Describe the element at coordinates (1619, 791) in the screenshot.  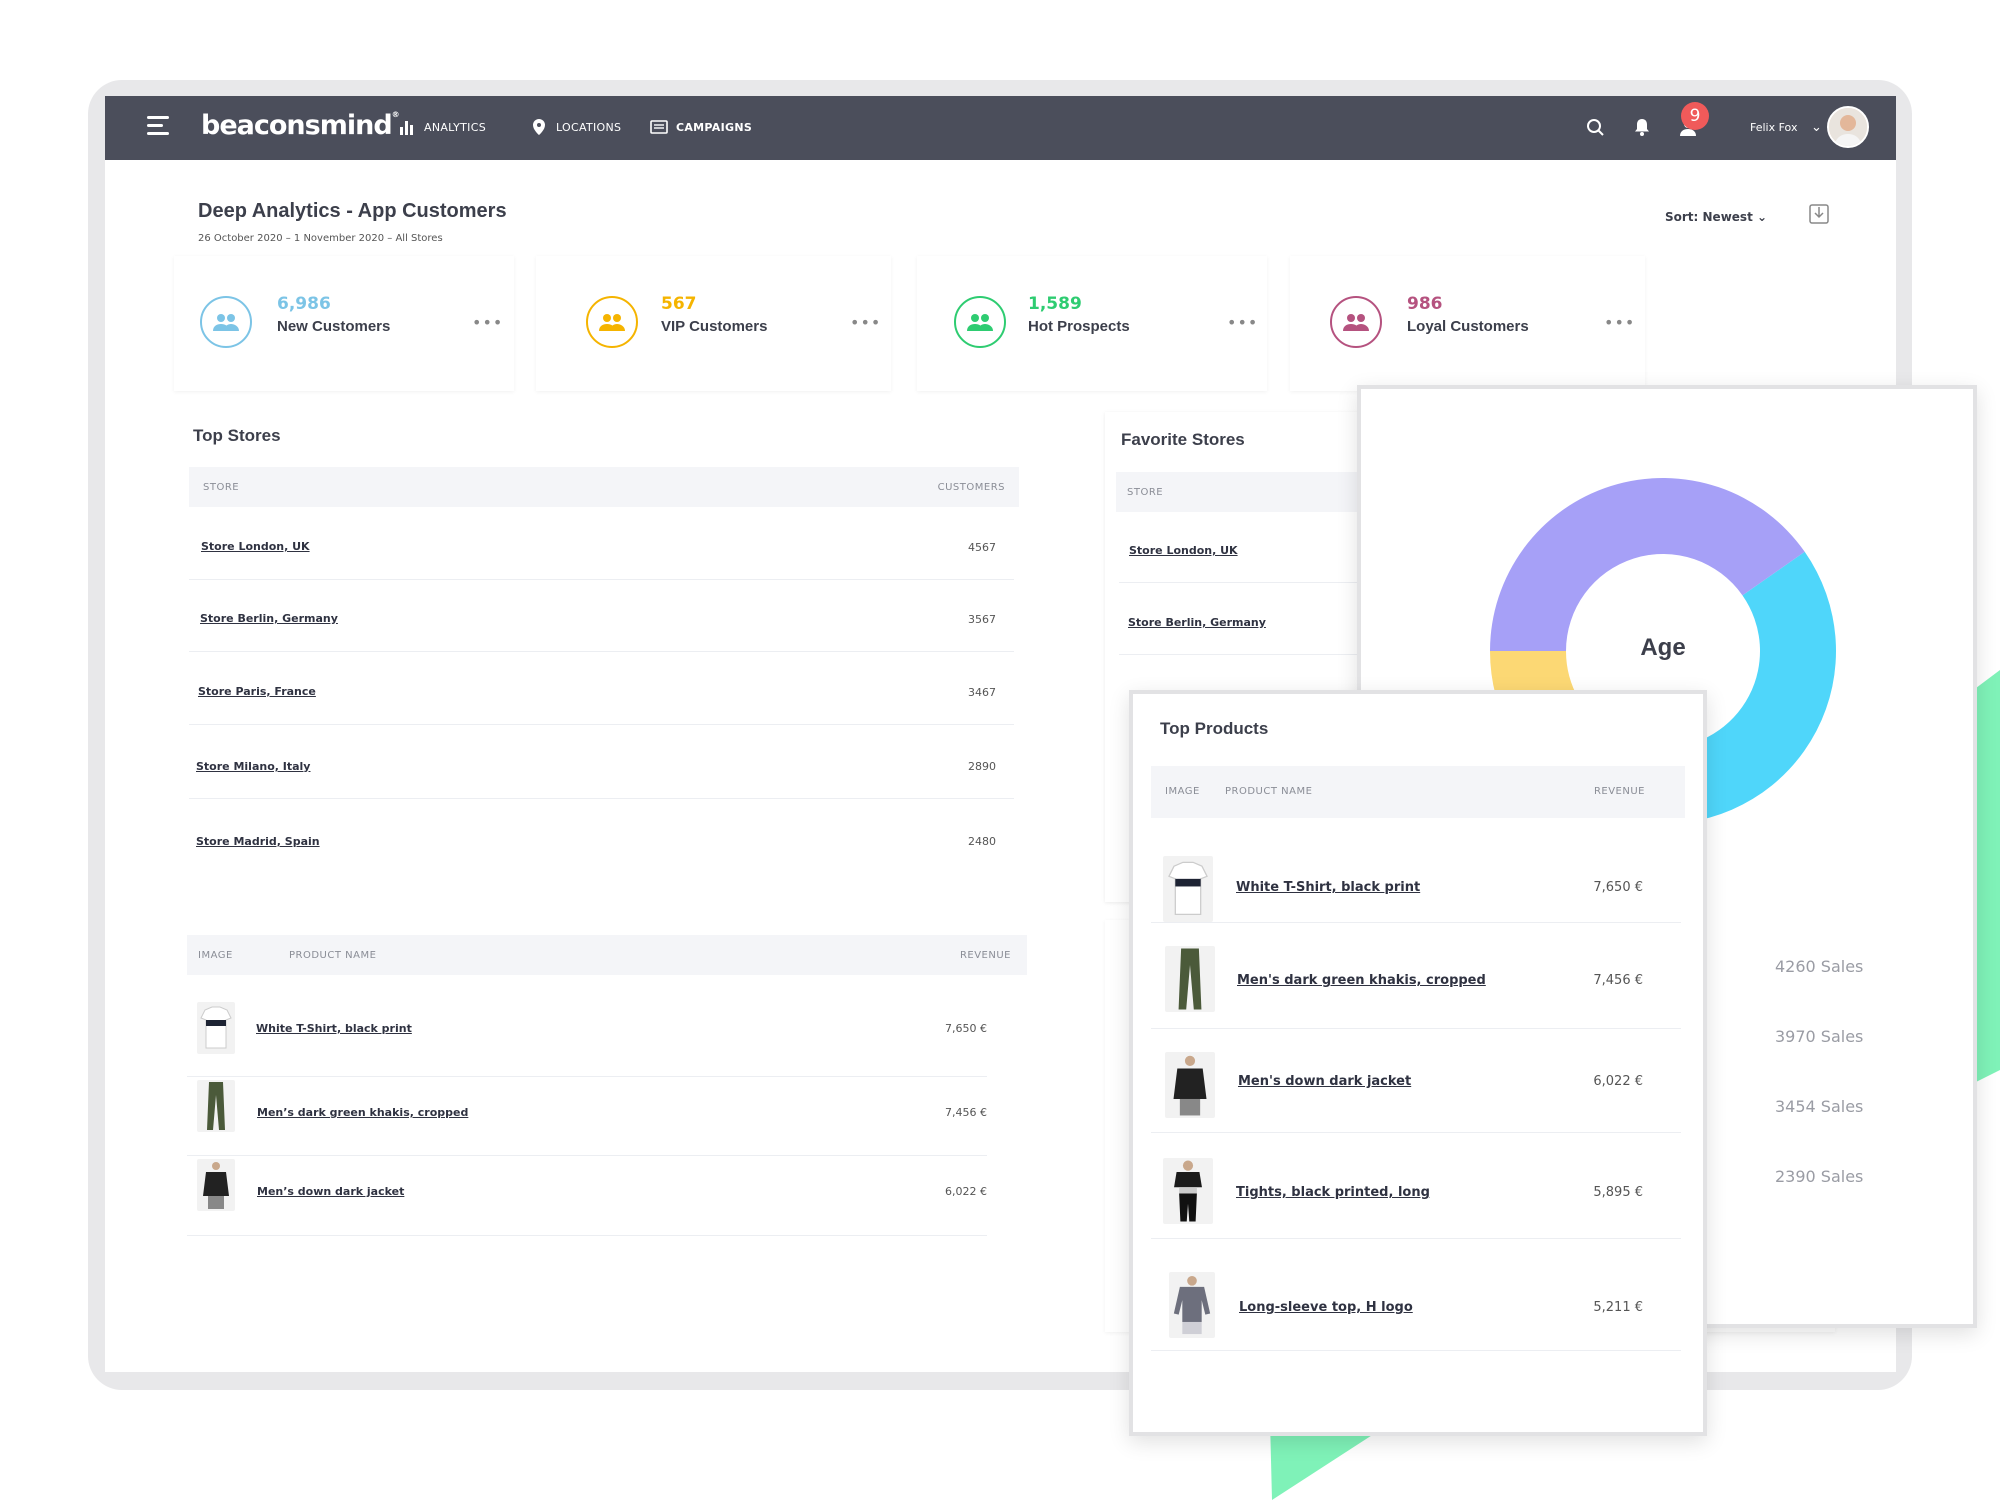
I see `col-revenue: REVENUE` at that location.